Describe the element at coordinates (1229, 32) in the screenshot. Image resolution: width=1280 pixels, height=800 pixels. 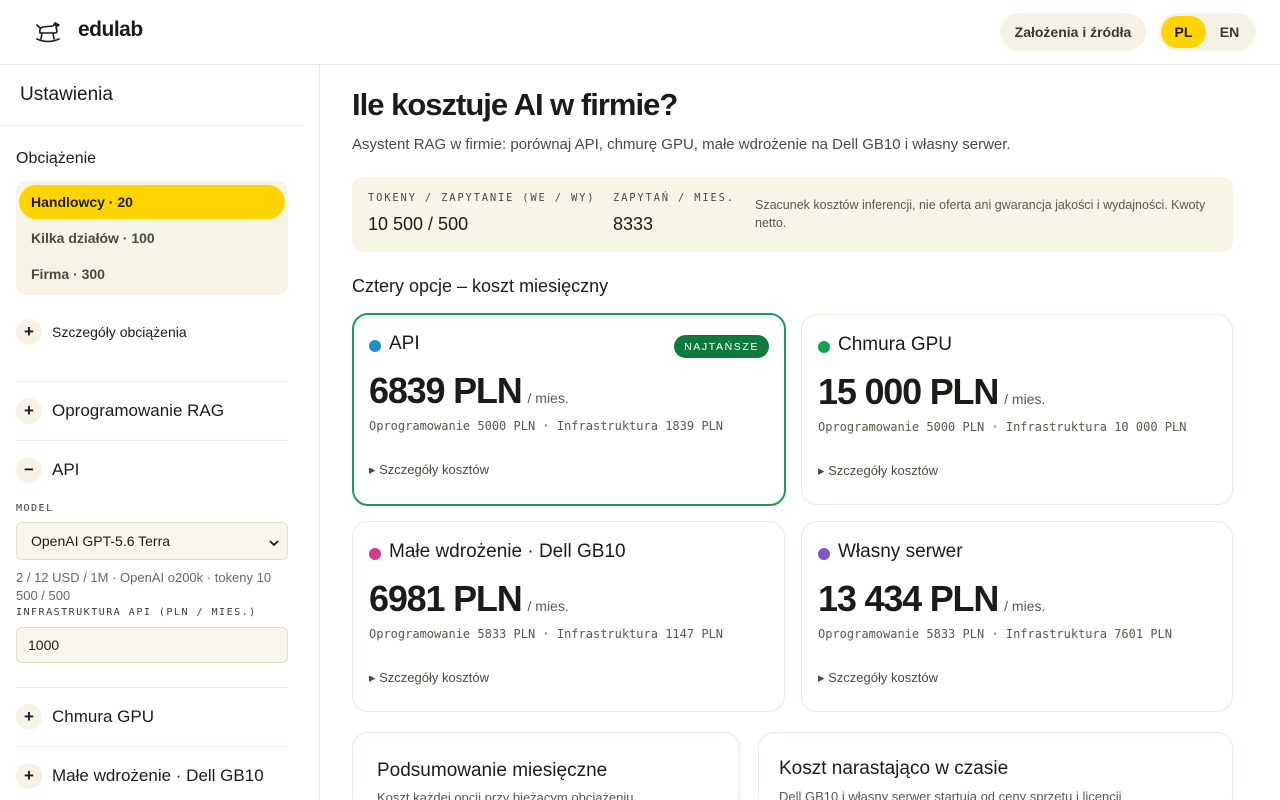
I see `language-en-button: EN` at that location.